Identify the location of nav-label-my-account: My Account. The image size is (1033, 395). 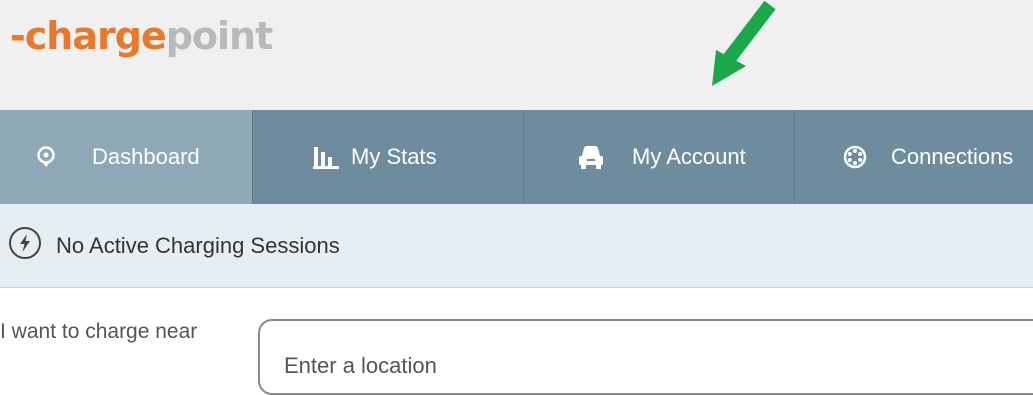
(689, 156).